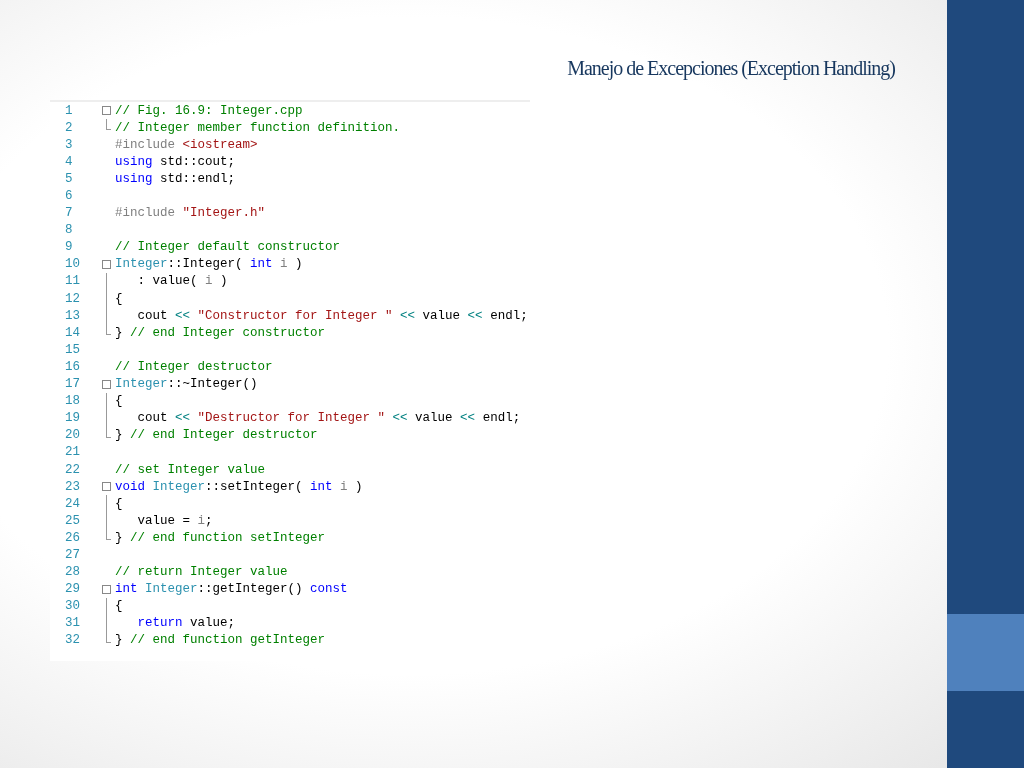 The image size is (1024, 768). What do you see at coordinates (72, 315) in the screenshot?
I see `line-number: 13` at bounding box center [72, 315].